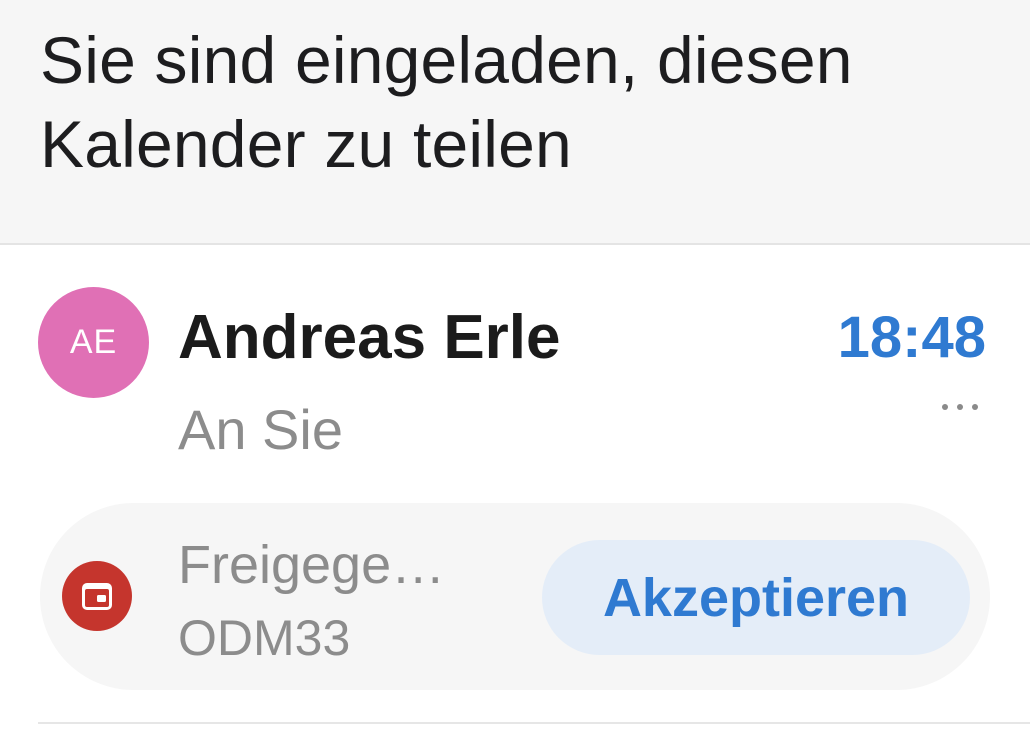 This screenshot has height=750, width=1030. What do you see at coordinates (97, 596) in the screenshot?
I see `calendar-icon` at bounding box center [97, 596].